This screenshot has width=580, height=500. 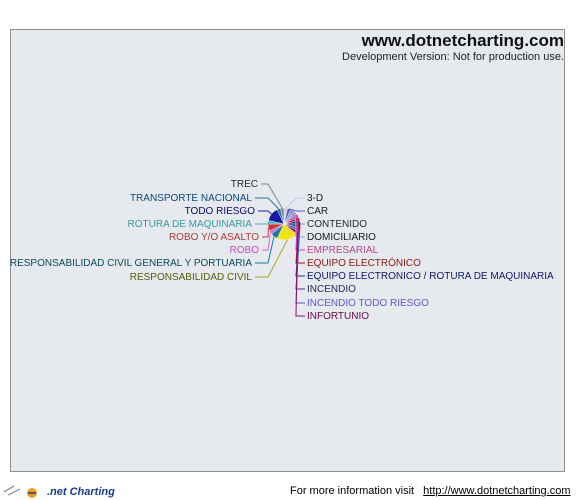 I want to click on slice-label: ROBO, so click(x=245, y=250).